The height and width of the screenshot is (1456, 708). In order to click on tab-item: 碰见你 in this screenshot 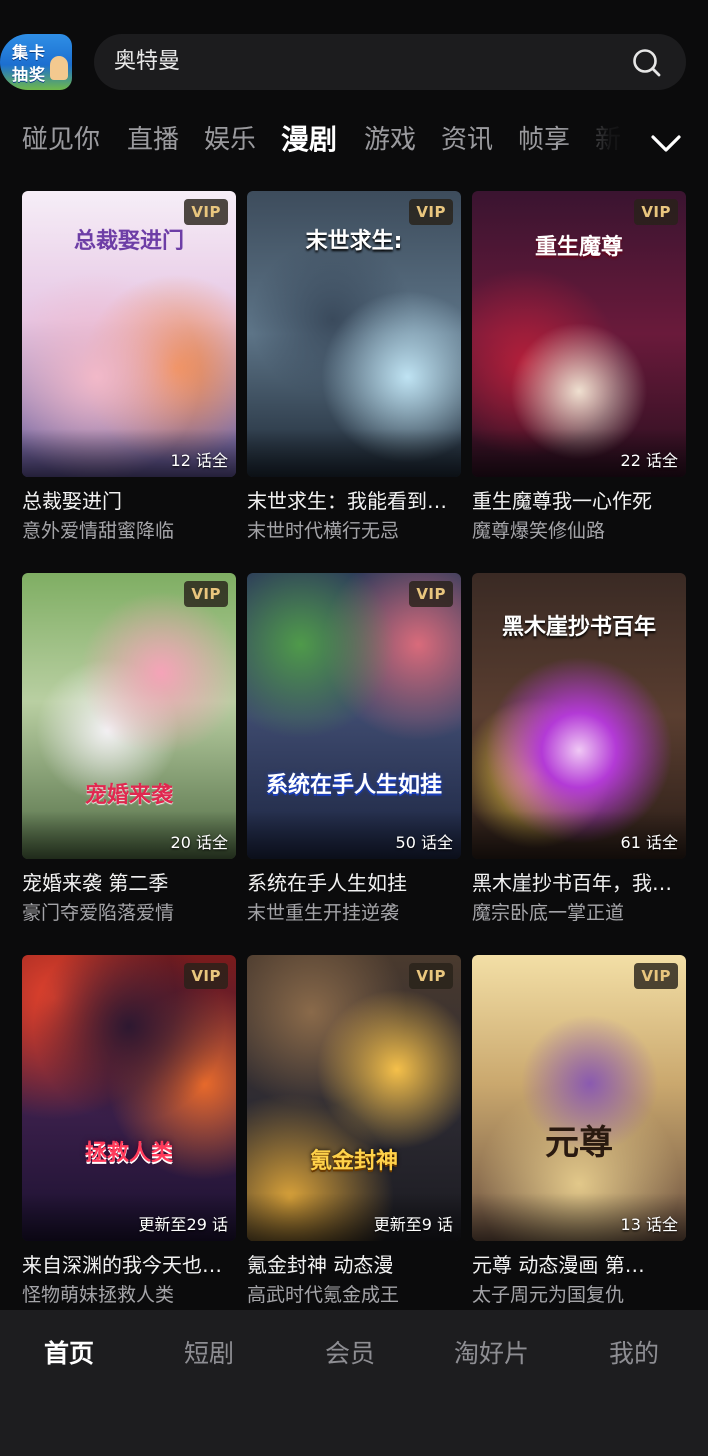, I will do `click(61, 140)`.